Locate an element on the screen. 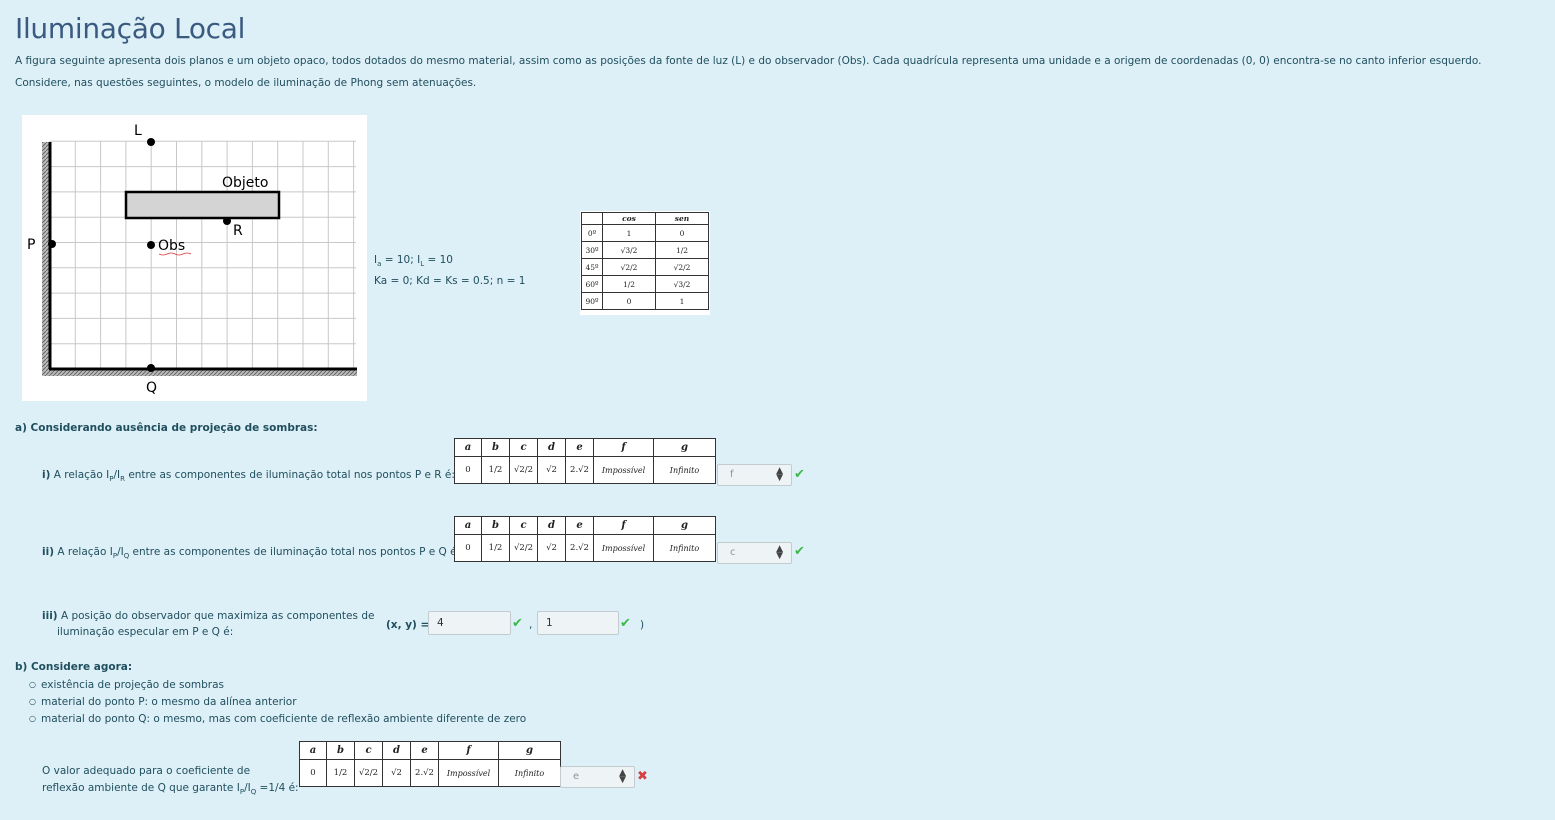  label-p: P is located at coordinates (31, 245).